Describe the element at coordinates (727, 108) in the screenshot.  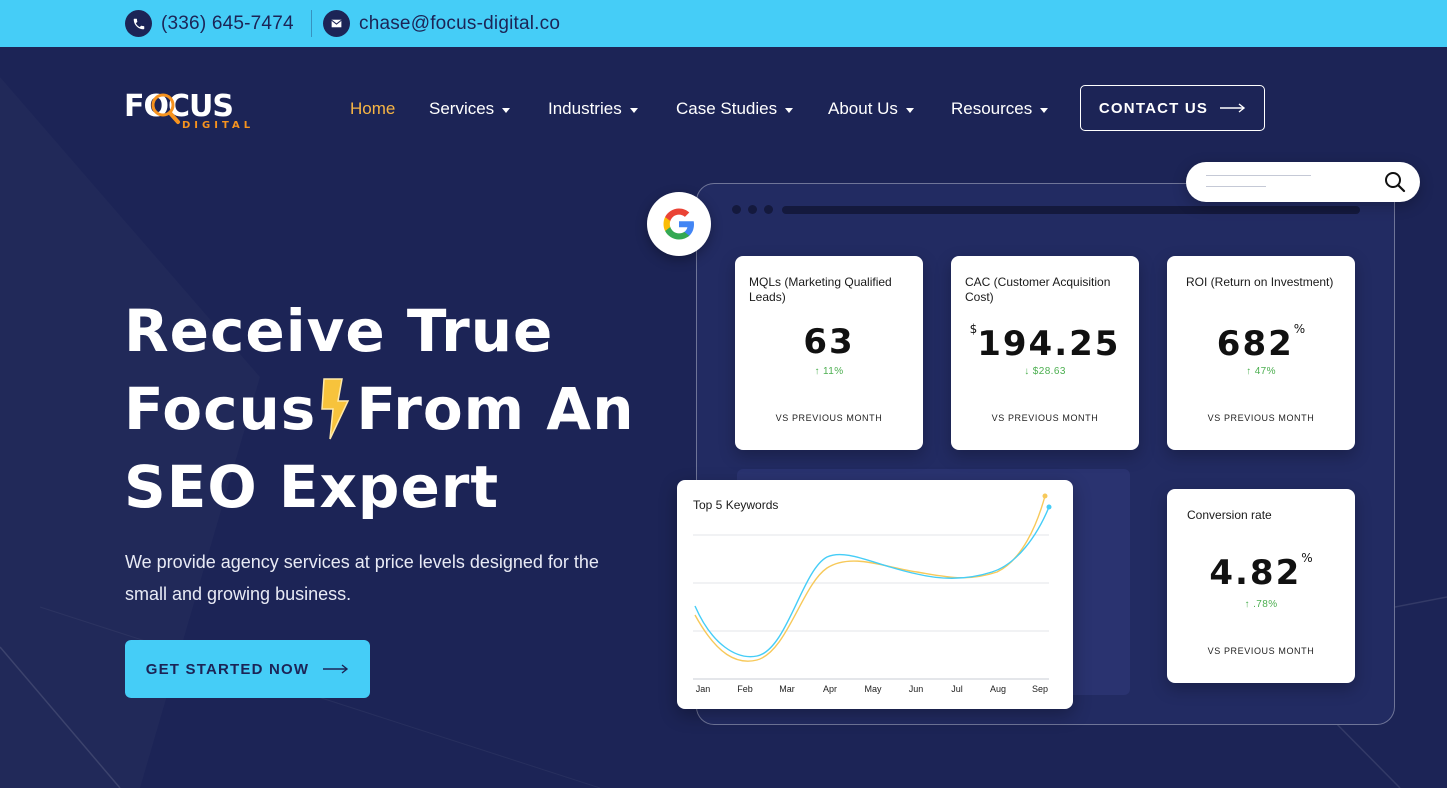
I see `nav-case-studies-label: Case Studies` at that location.